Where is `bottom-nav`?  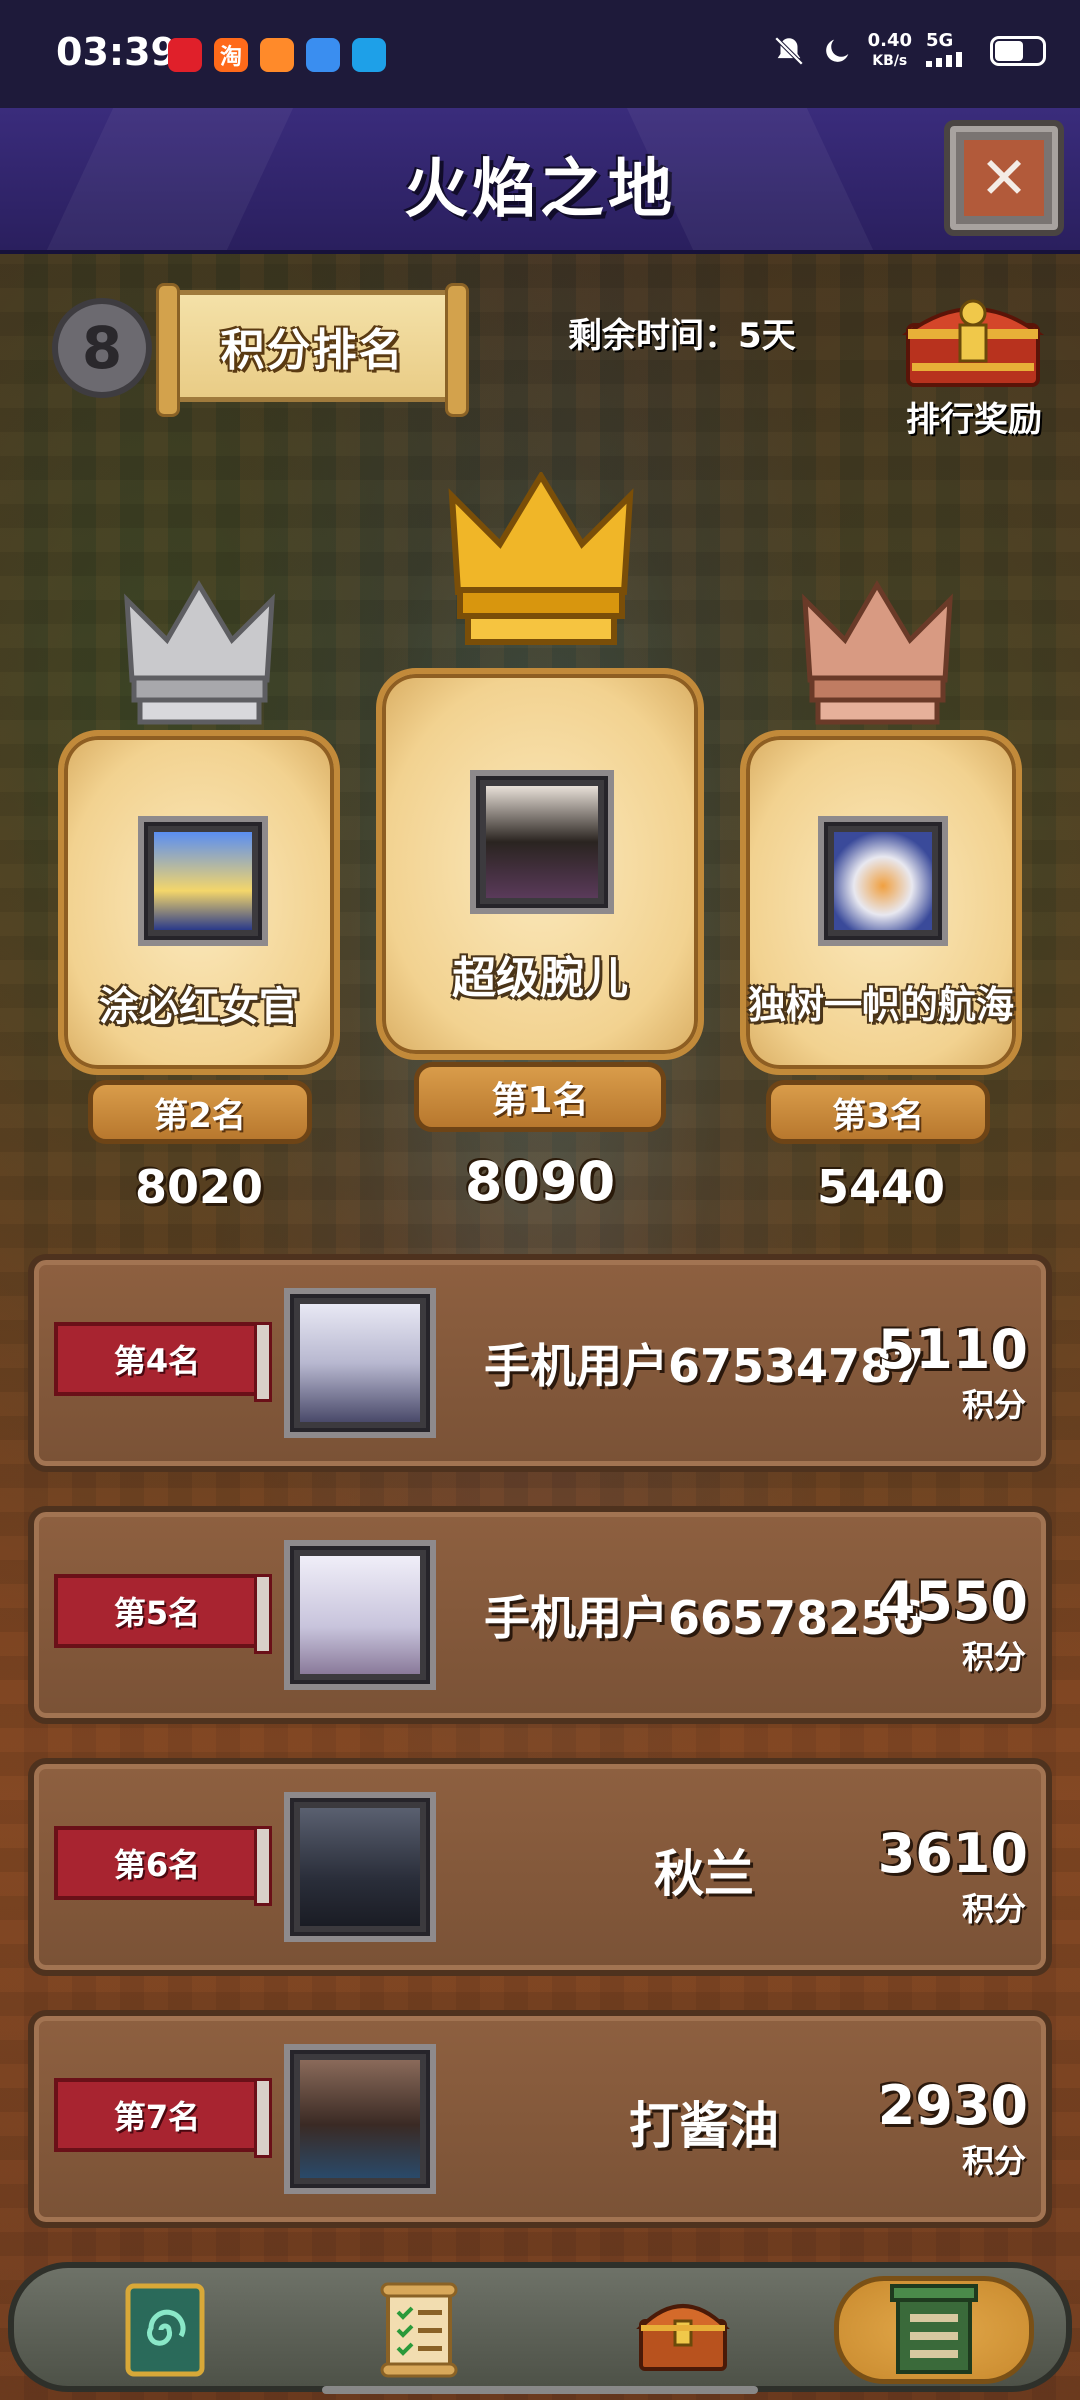 bottom-nav is located at coordinates (540, 2327).